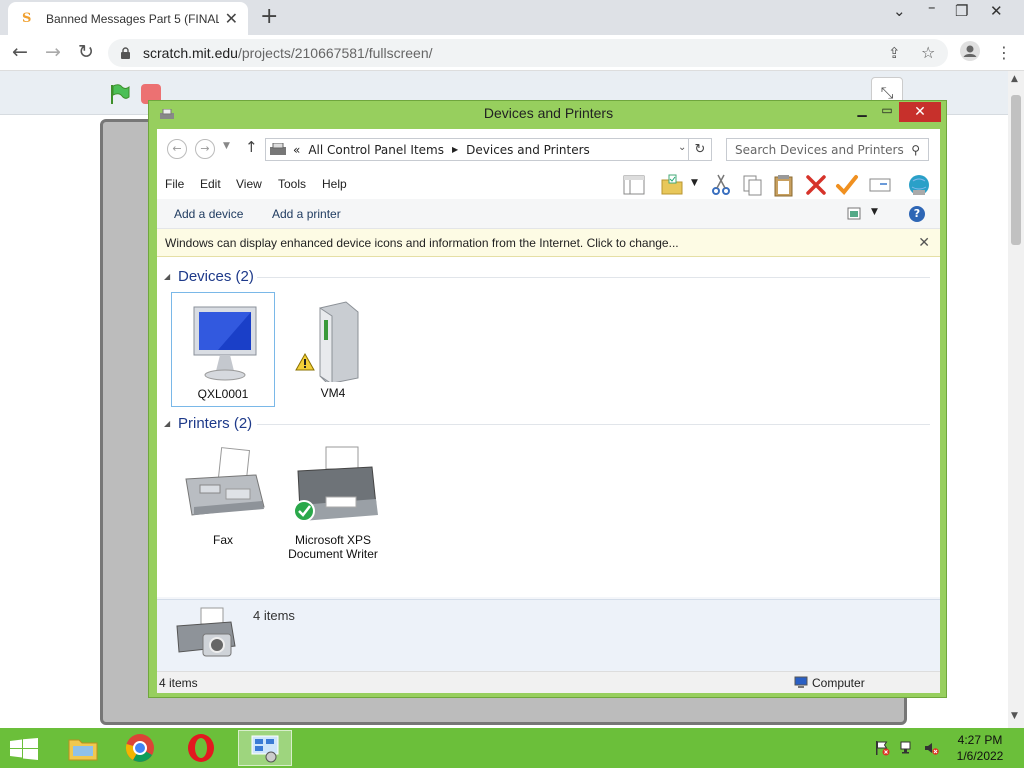 The image size is (1024, 768). I want to click on delete-icon, so click(816, 185).